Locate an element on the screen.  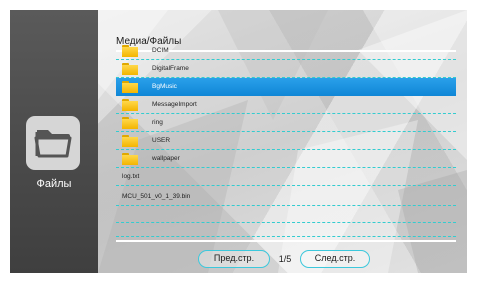
sidebar-item-label: Файлы is located at coordinates (54, 184).